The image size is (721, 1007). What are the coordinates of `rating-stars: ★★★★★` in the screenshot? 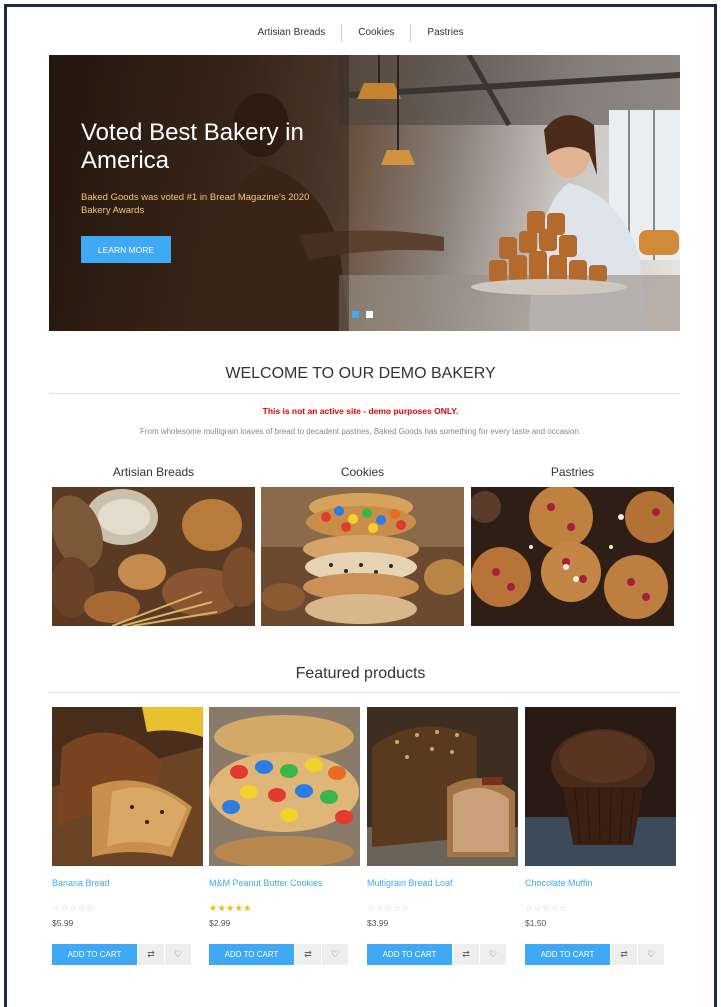 It's located at (230, 908).